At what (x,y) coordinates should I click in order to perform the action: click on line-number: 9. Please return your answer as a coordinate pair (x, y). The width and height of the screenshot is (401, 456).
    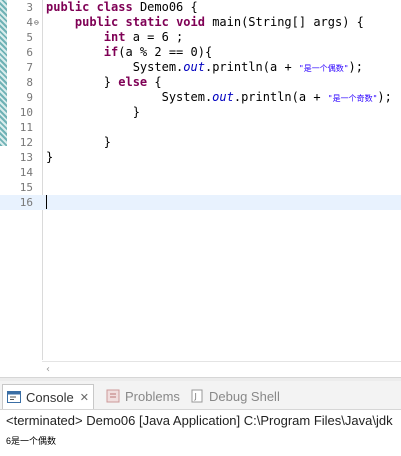
    Looking at the image, I should click on (29, 97).